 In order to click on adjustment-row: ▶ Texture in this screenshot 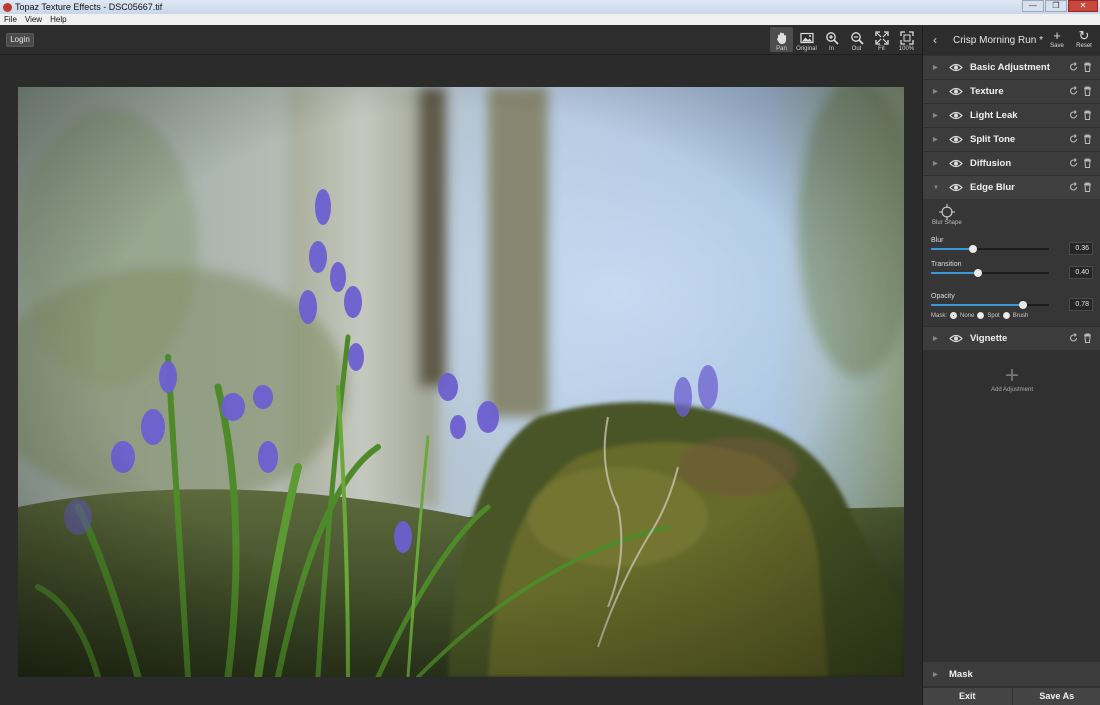, I will do `click(1011, 91)`.